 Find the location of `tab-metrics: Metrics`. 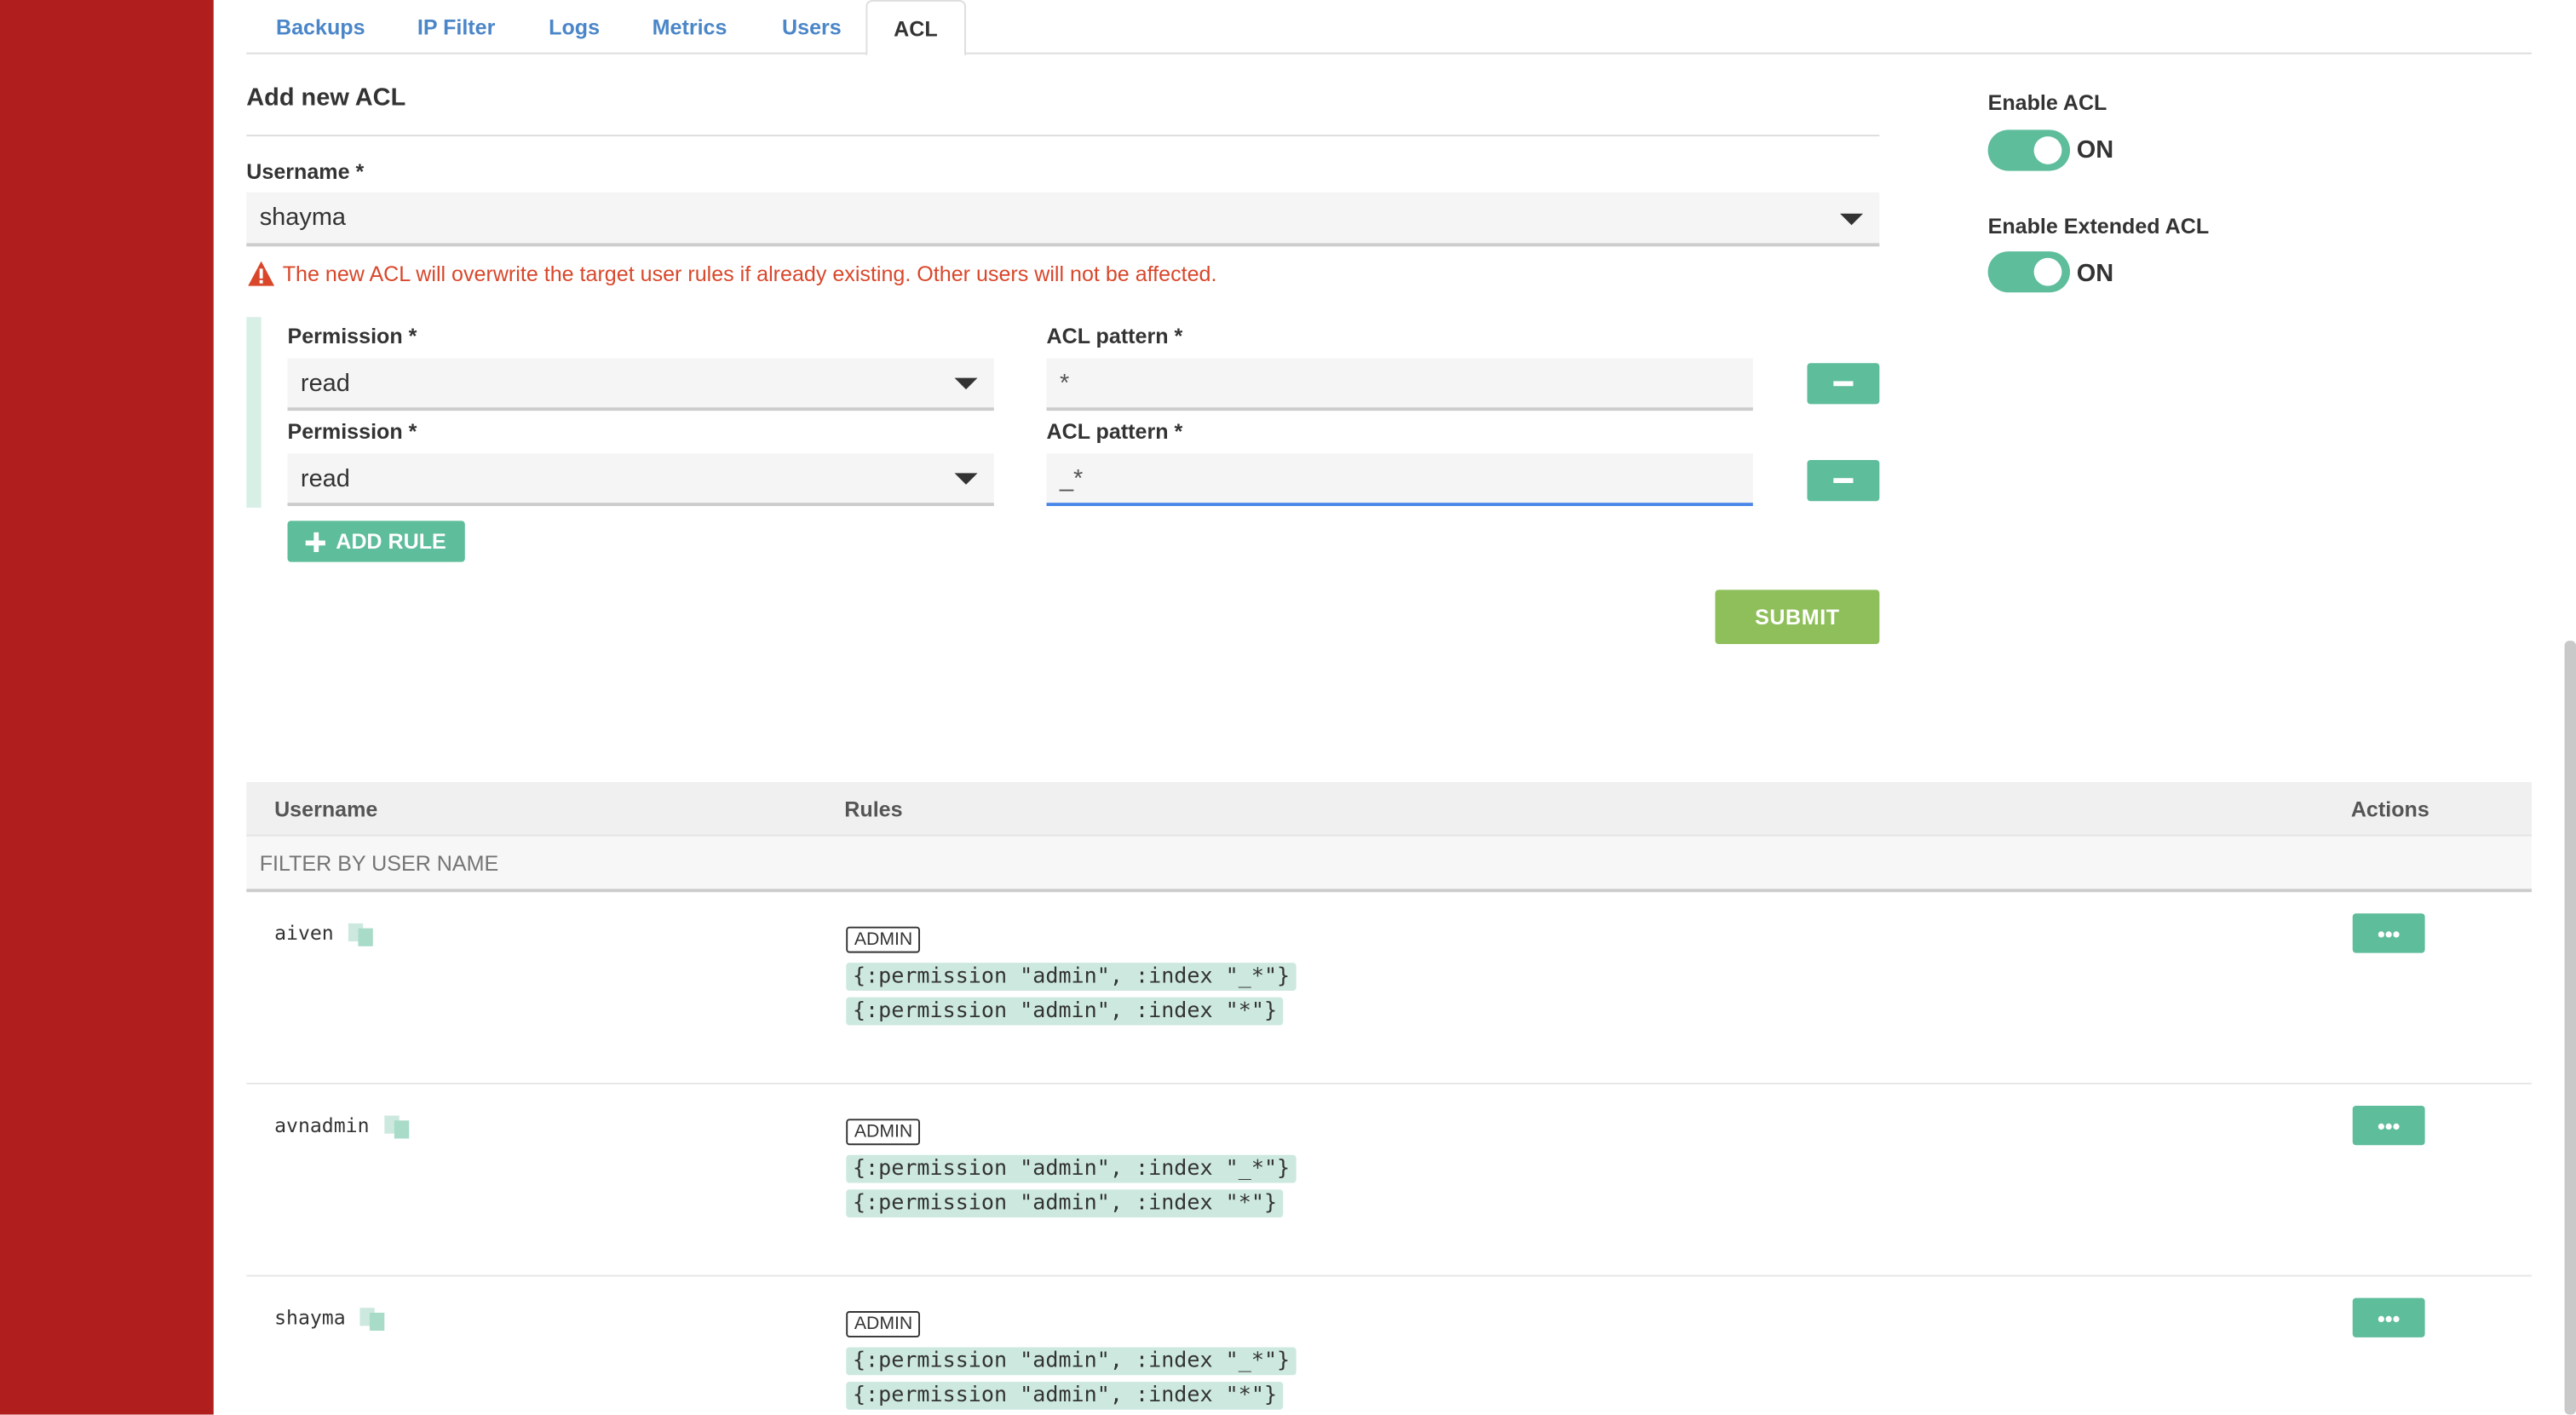

tab-metrics: Metrics is located at coordinates (690, 28).